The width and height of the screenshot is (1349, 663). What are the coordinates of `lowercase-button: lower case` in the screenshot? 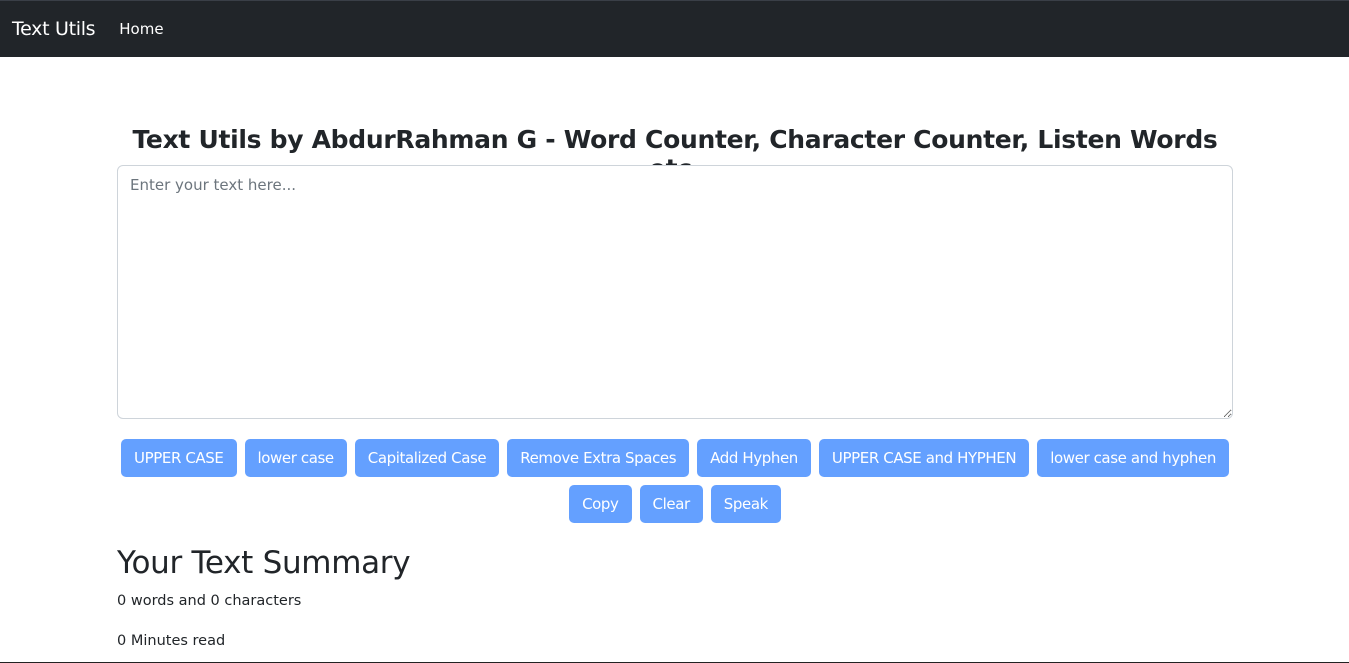 It's located at (295, 458).